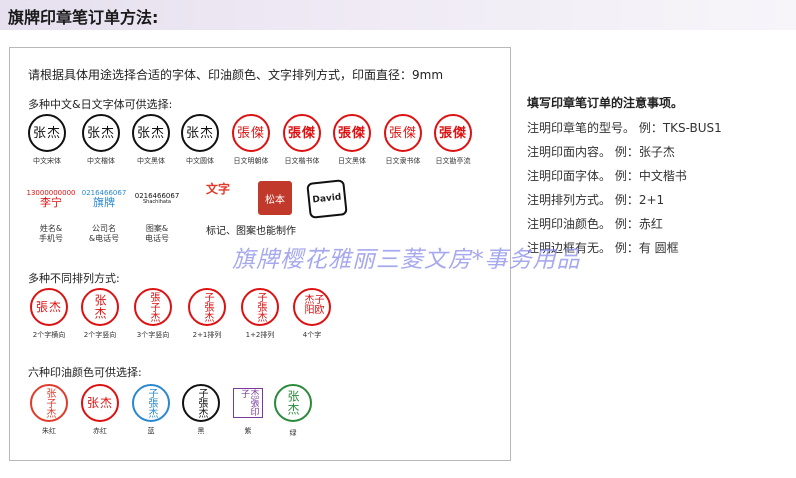  I want to click on stamp-caption: 日文楷书体, so click(302, 161).